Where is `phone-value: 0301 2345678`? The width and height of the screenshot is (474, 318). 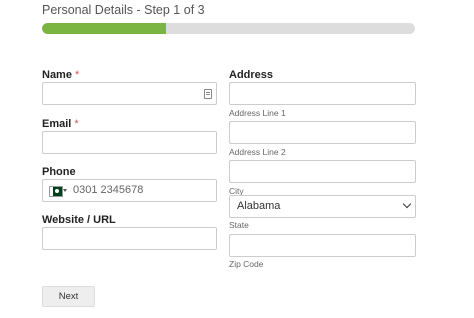 phone-value: 0301 2345678 is located at coordinates (108, 190).